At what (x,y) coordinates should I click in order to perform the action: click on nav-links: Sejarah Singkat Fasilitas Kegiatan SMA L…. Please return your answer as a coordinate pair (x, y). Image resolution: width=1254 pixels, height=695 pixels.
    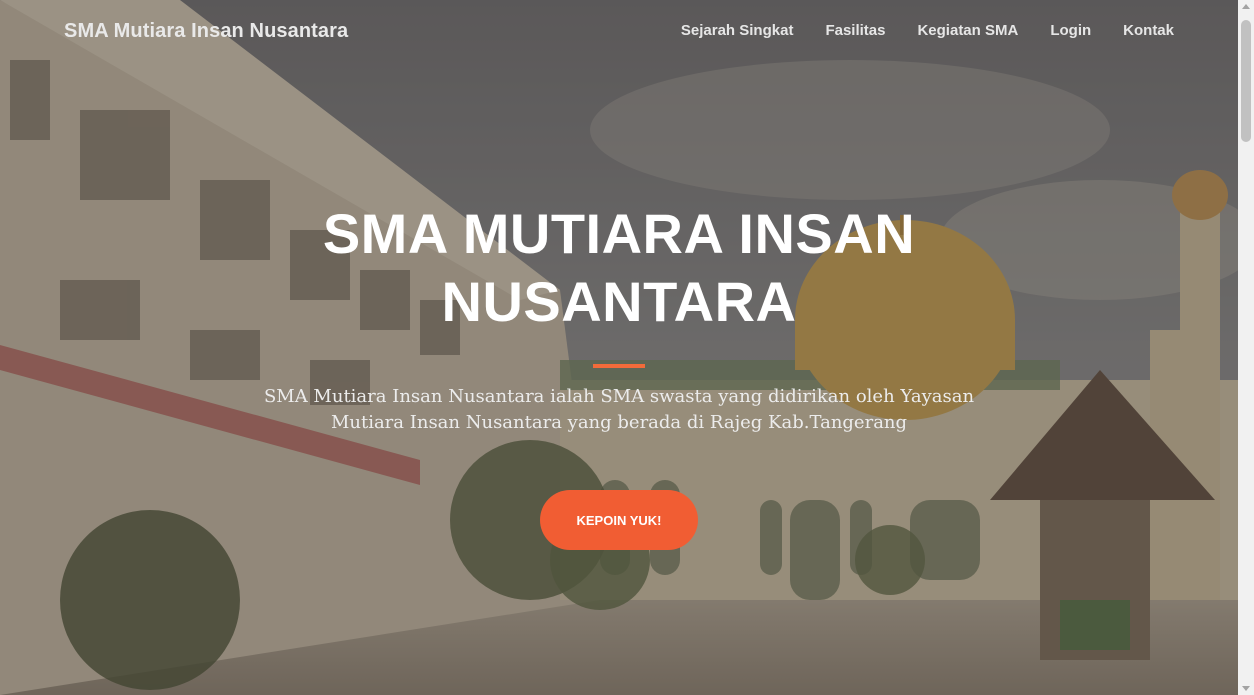
    Looking at the image, I should click on (927, 30).